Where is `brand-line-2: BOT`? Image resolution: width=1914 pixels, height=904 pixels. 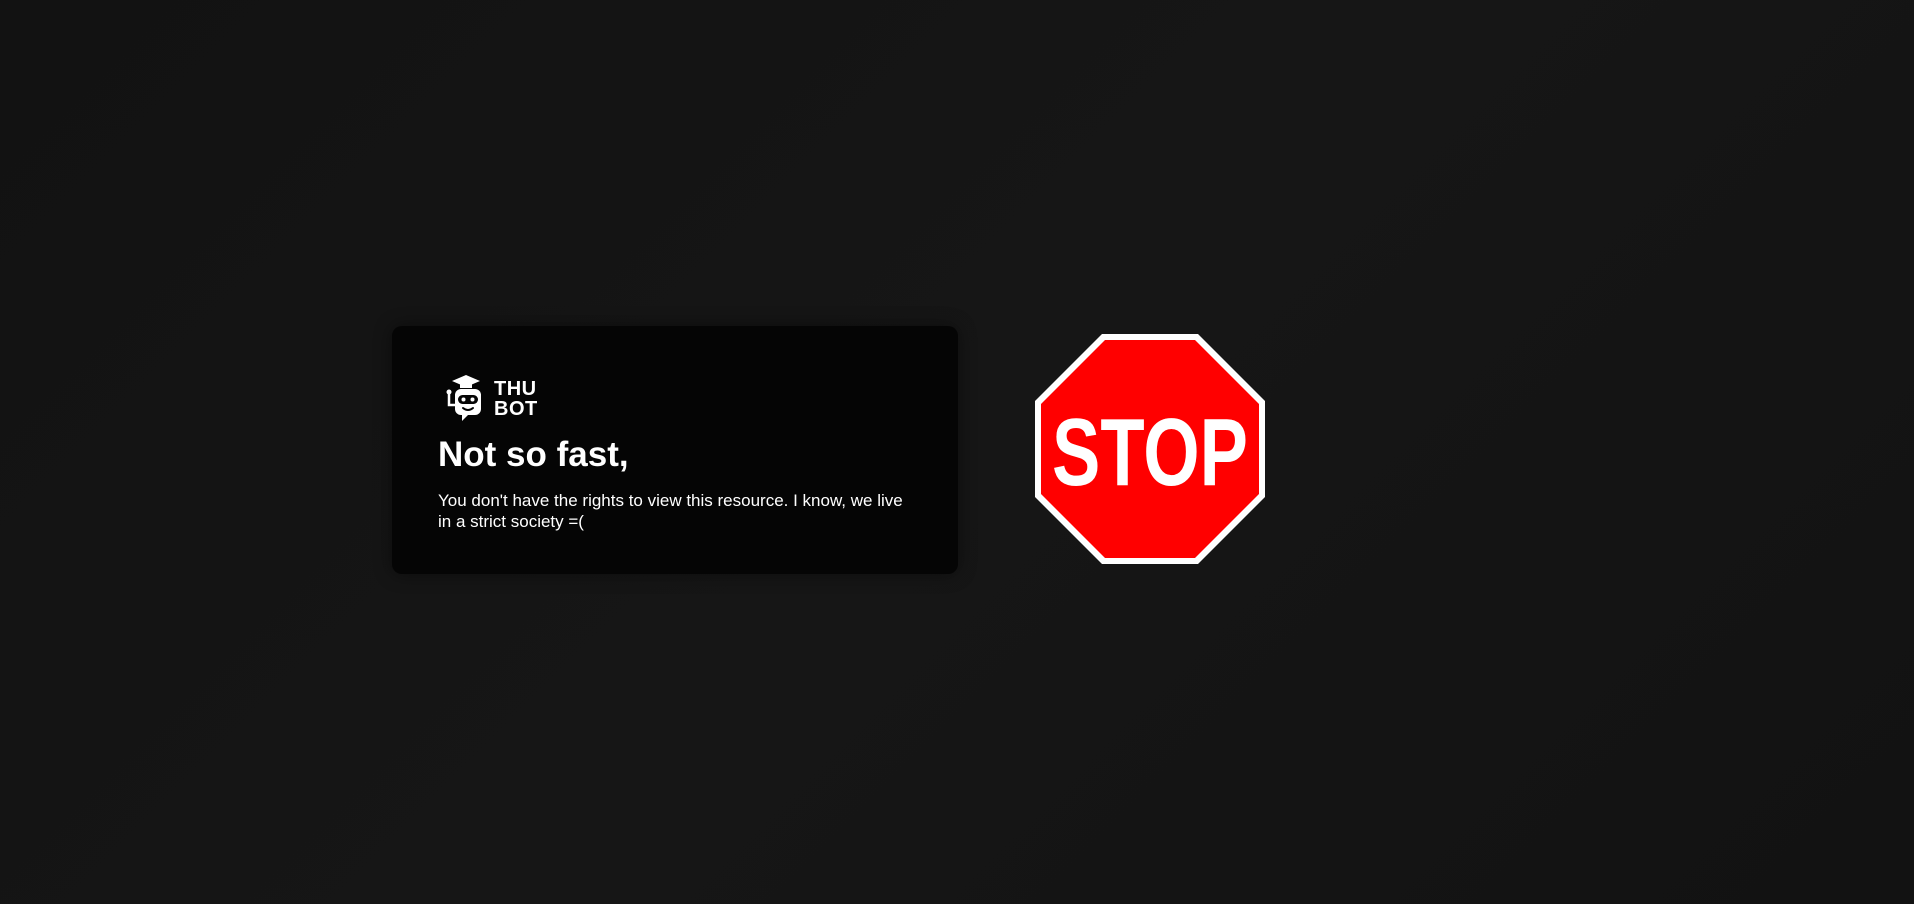 brand-line-2: BOT is located at coordinates (516, 409).